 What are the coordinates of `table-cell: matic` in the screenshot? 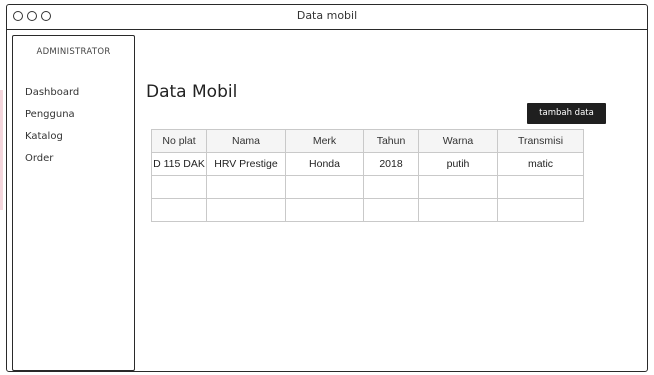 It's located at (540, 164).